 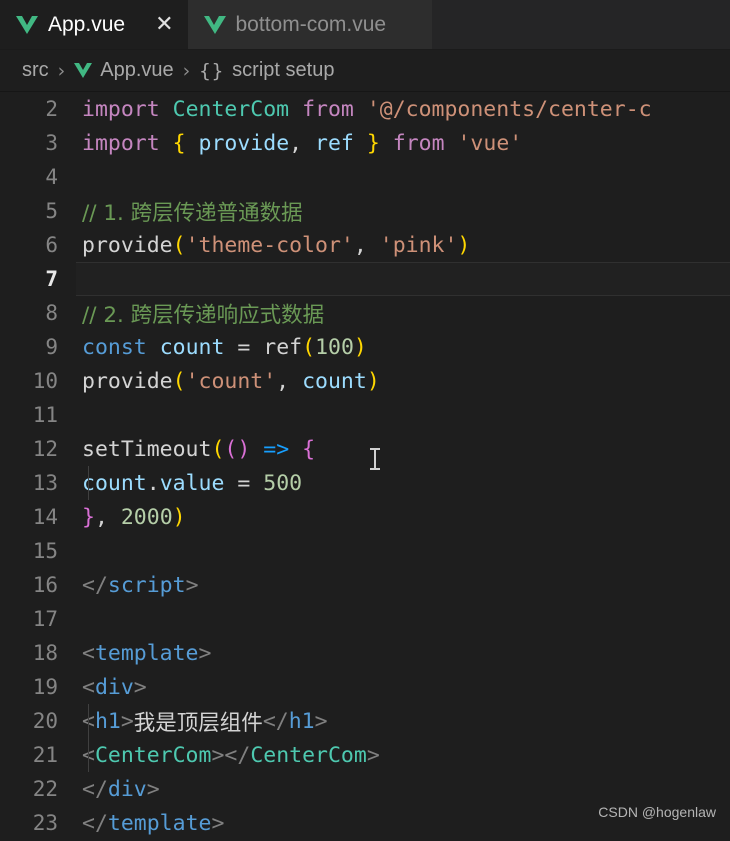 What do you see at coordinates (328, 109) in the screenshot?
I see `token: from` at bounding box center [328, 109].